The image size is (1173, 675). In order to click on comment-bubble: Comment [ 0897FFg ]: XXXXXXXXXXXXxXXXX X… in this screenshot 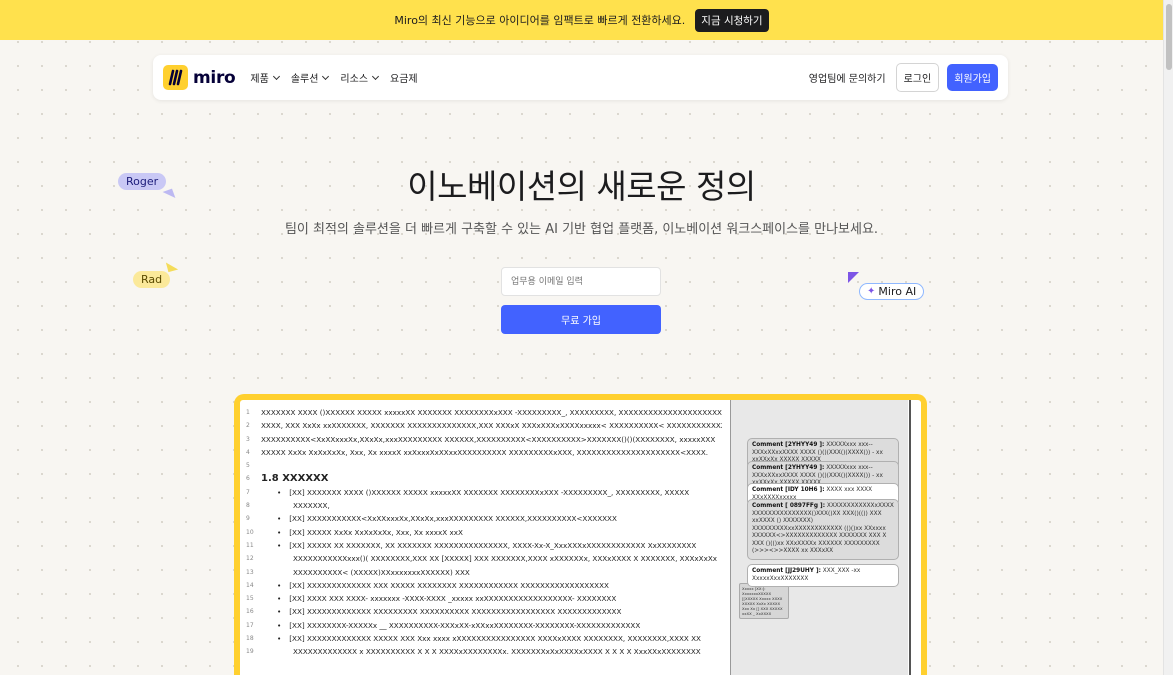, I will do `click(823, 529)`.